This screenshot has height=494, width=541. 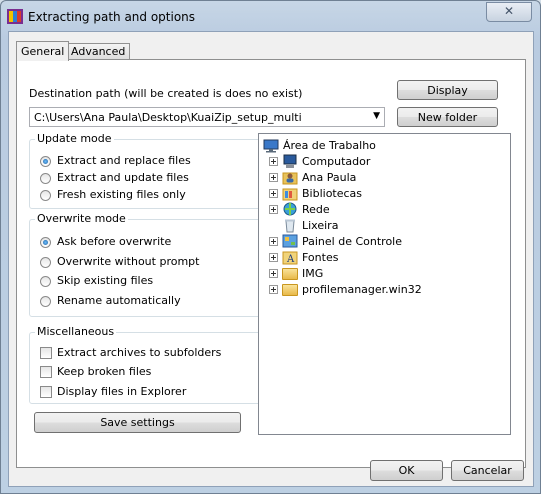 I want to click on radio-skip-existing-label: Skip existing files, so click(x=105, y=280).